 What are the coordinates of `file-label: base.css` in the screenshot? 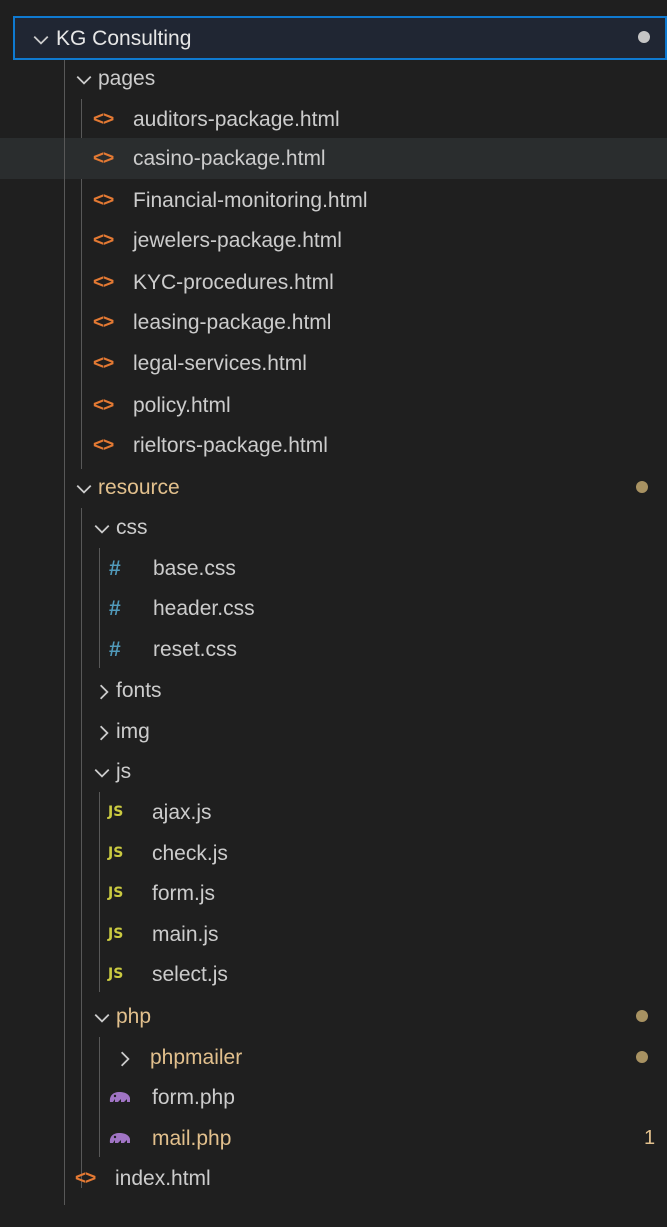 It's located at (194, 568).